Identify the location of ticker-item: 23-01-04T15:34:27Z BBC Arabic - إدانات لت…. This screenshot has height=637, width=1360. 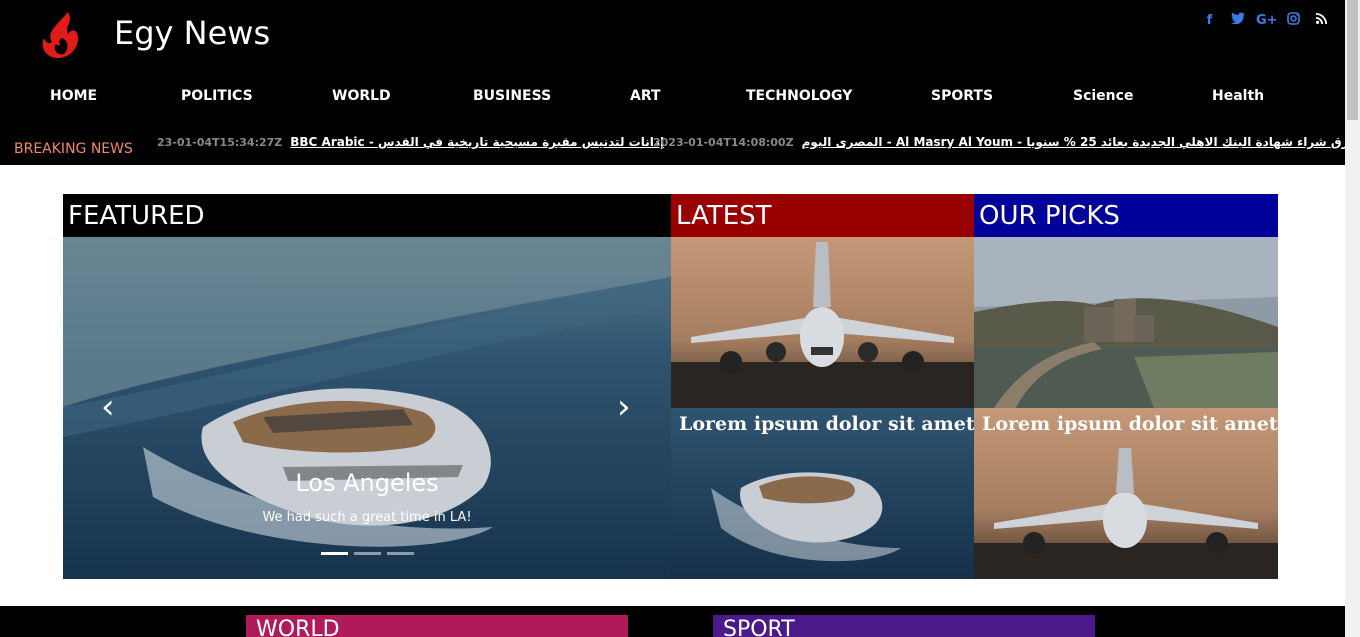
(410, 142).